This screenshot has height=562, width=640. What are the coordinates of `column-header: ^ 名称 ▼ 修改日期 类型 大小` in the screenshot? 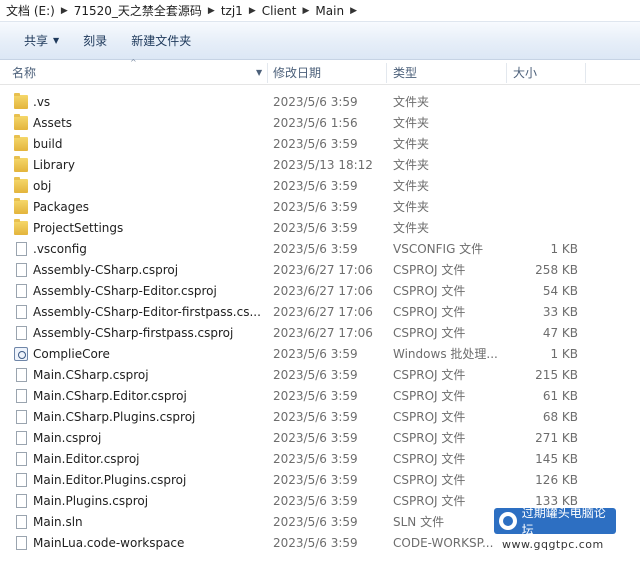 It's located at (320, 71).